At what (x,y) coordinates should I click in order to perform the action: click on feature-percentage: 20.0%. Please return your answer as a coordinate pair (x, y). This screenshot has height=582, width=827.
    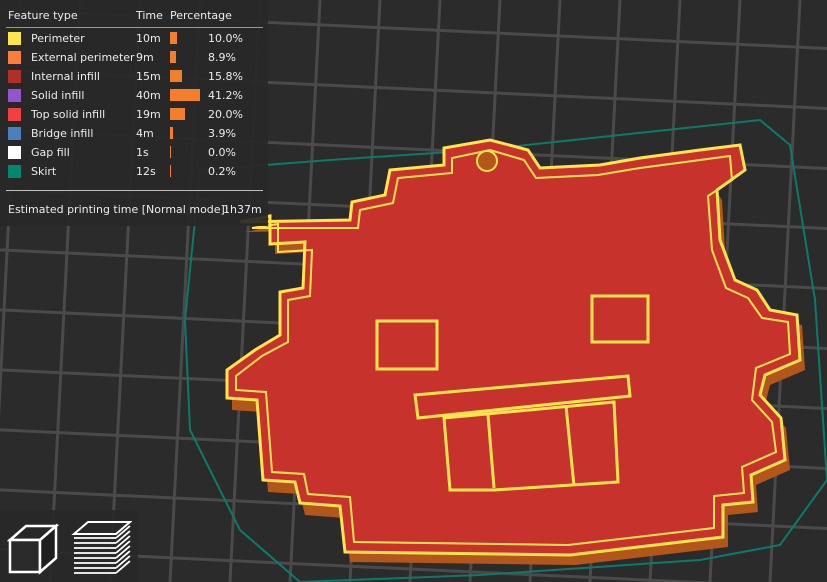
    Looking at the image, I should click on (225, 114).